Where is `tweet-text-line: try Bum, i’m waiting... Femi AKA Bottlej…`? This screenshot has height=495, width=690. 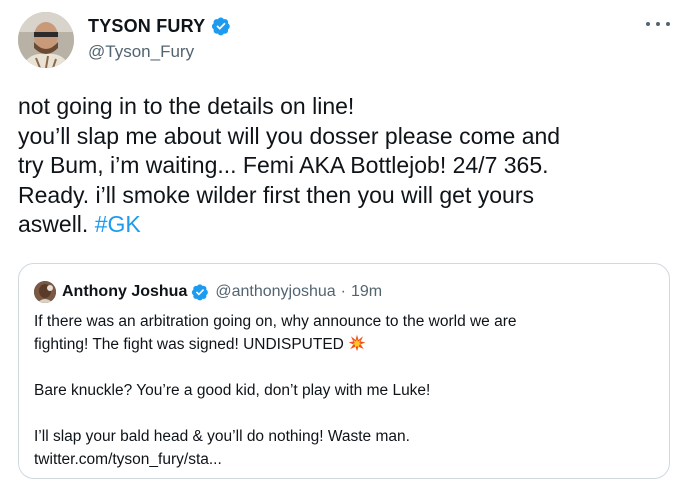
tweet-text-line: try Bum, i’m waiting... Femi AKA Bottlej… is located at coordinates (283, 165).